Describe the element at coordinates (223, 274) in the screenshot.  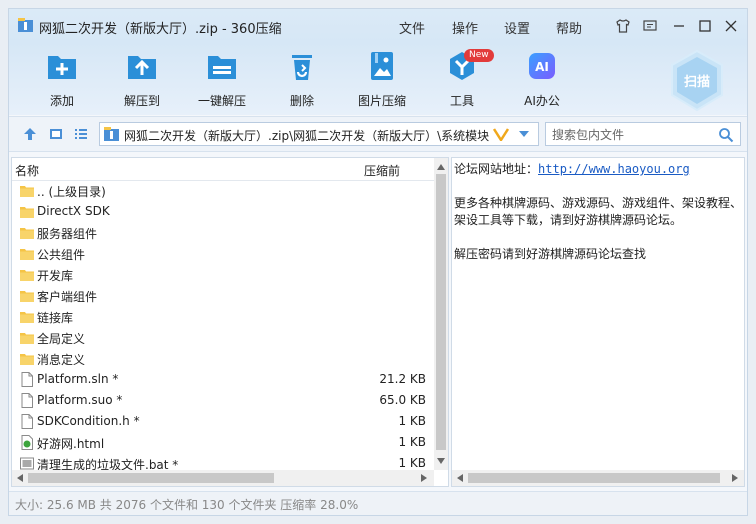
I see `file-row: 开发库` at that location.